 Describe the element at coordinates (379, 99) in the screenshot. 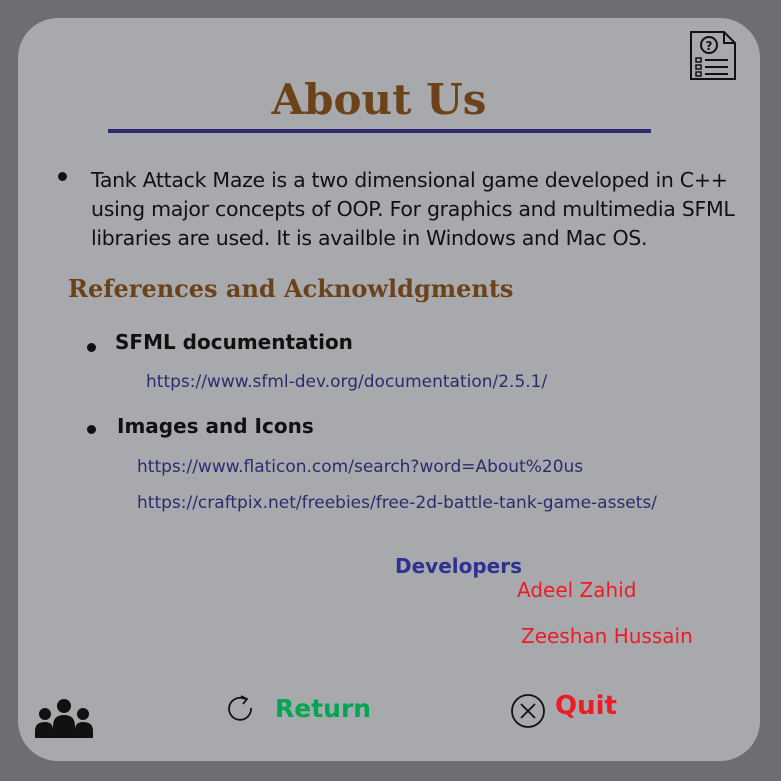

I see `page-title: About Us` at that location.